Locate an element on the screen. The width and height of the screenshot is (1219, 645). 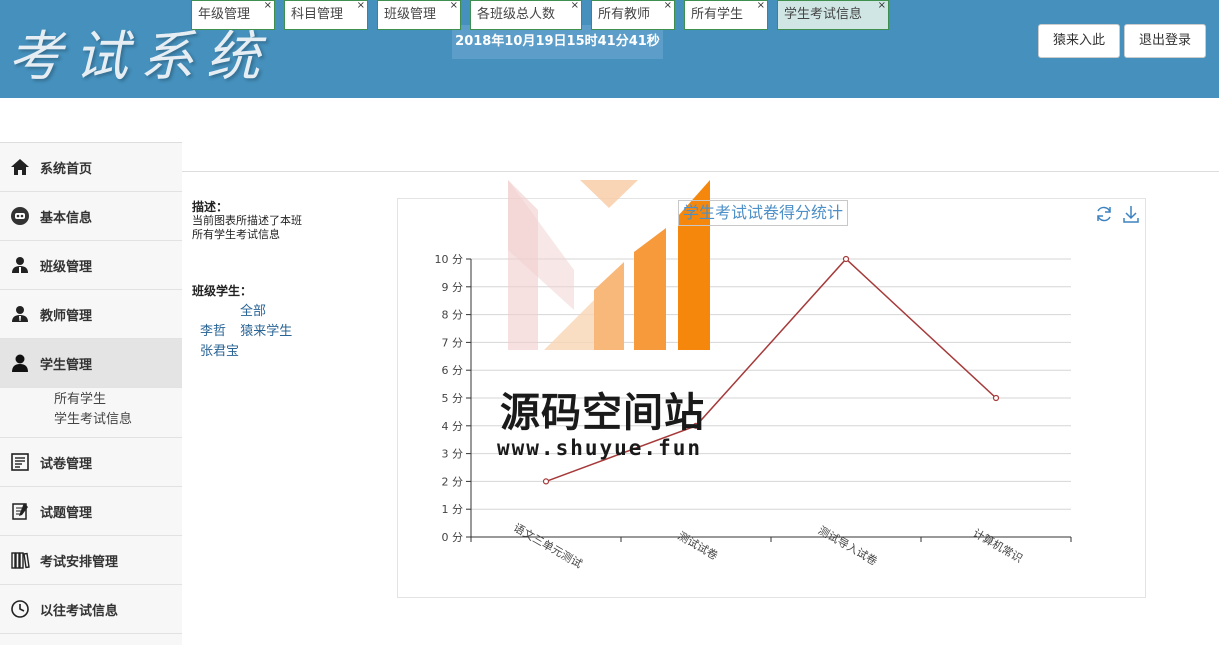
y-tick-label: 1 分 is located at coordinates (453, 509).